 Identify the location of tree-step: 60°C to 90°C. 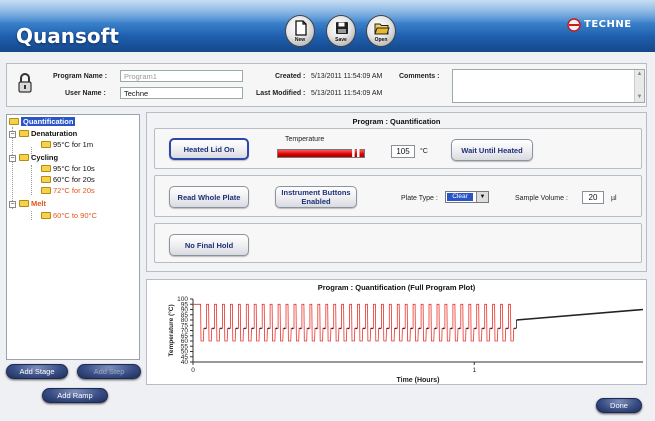
(69, 215).